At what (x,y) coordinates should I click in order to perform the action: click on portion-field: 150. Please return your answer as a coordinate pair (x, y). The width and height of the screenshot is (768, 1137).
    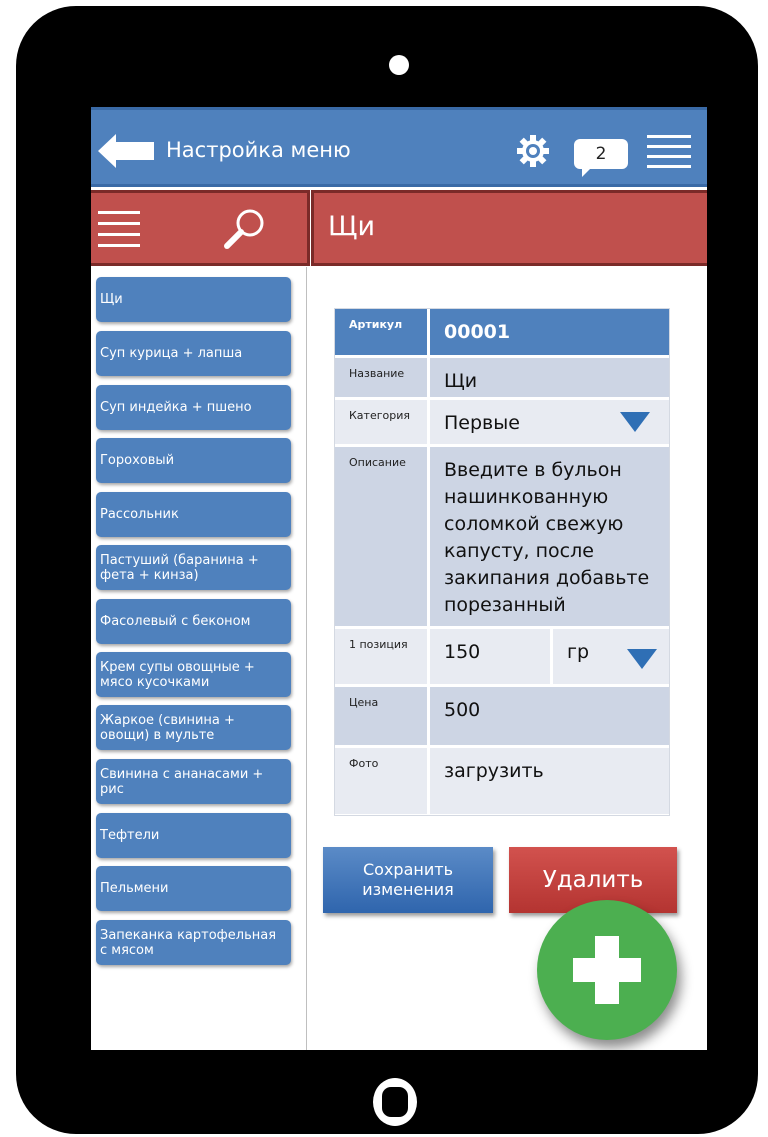
    Looking at the image, I should click on (490, 656).